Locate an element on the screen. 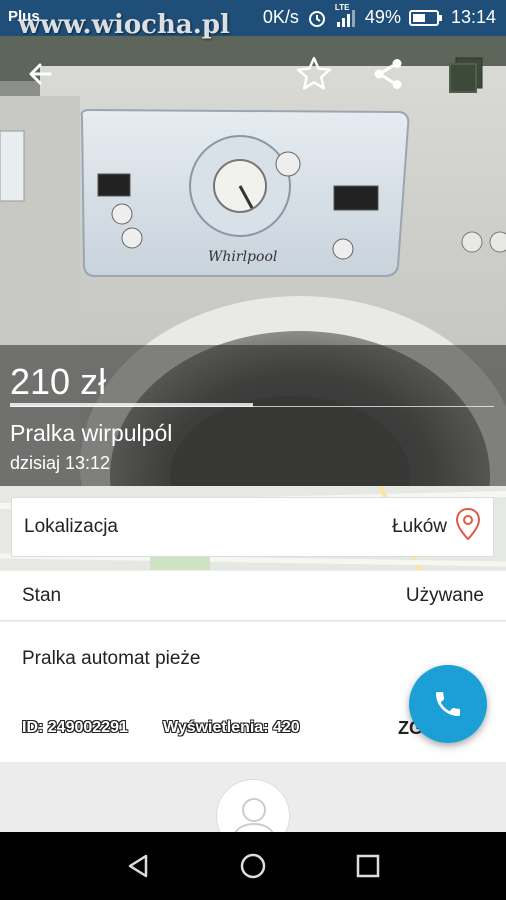 The width and height of the screenshot is (506, 900). clock: 13:14 is located at coordinates (473, 17).